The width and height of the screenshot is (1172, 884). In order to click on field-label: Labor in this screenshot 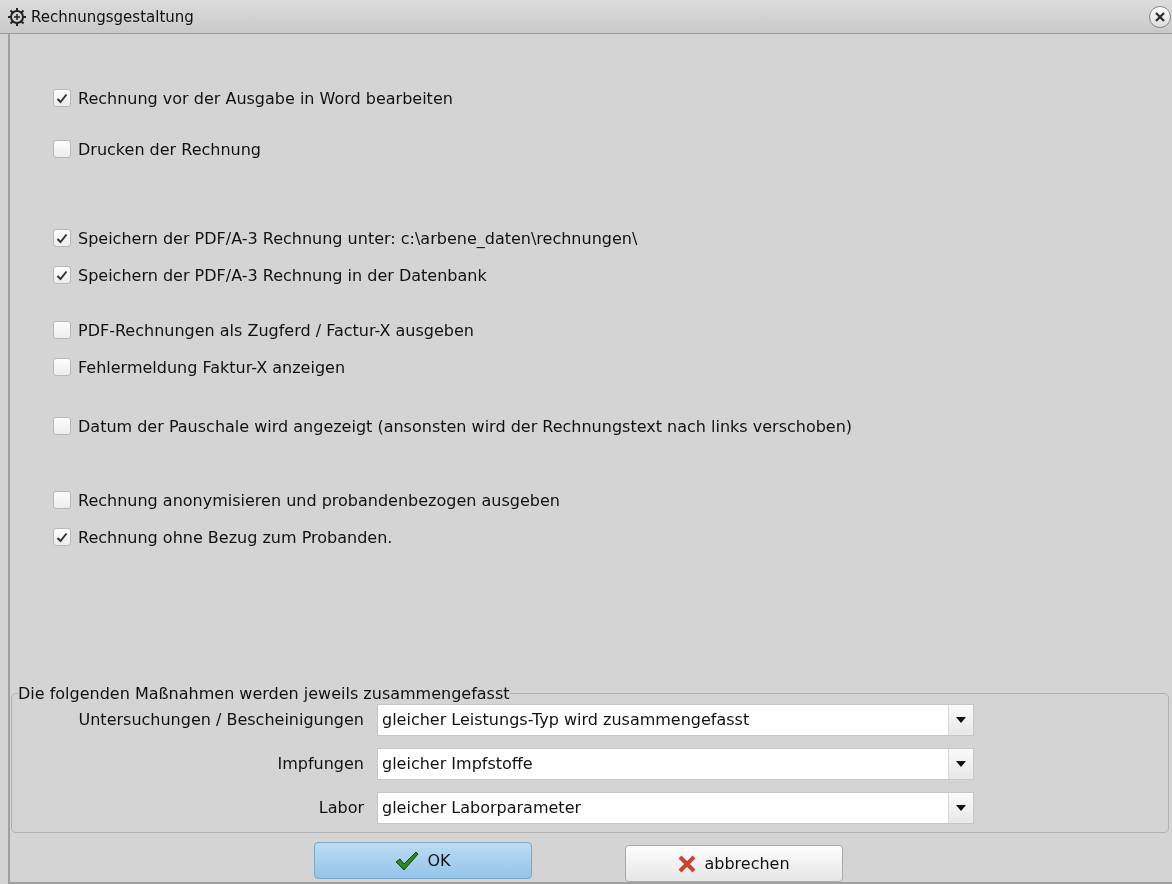, I will do `click(341, 807)`.